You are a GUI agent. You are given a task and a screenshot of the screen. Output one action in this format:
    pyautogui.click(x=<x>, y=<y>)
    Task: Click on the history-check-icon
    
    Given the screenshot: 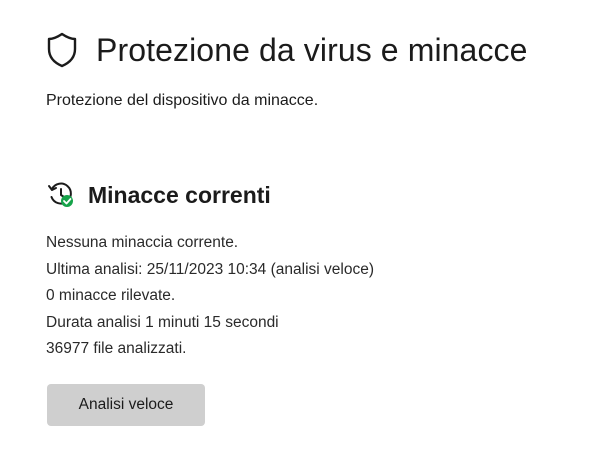 What is the action you would take?
    pyautogui.click(x=61, y=195)
    